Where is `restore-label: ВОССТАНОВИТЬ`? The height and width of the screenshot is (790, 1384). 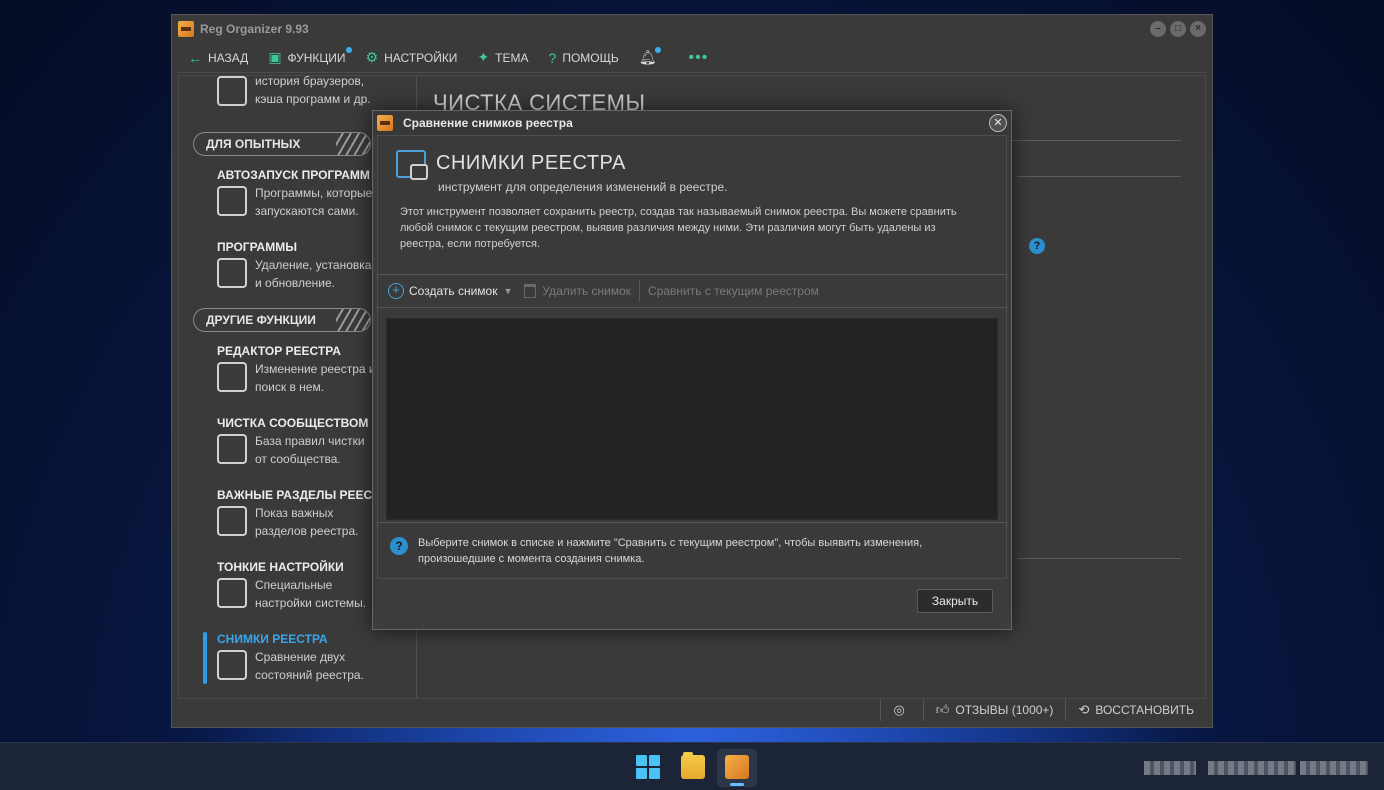
restore-label: ВОССТАНОВИТЬ is located at coordinates (1144, 710).